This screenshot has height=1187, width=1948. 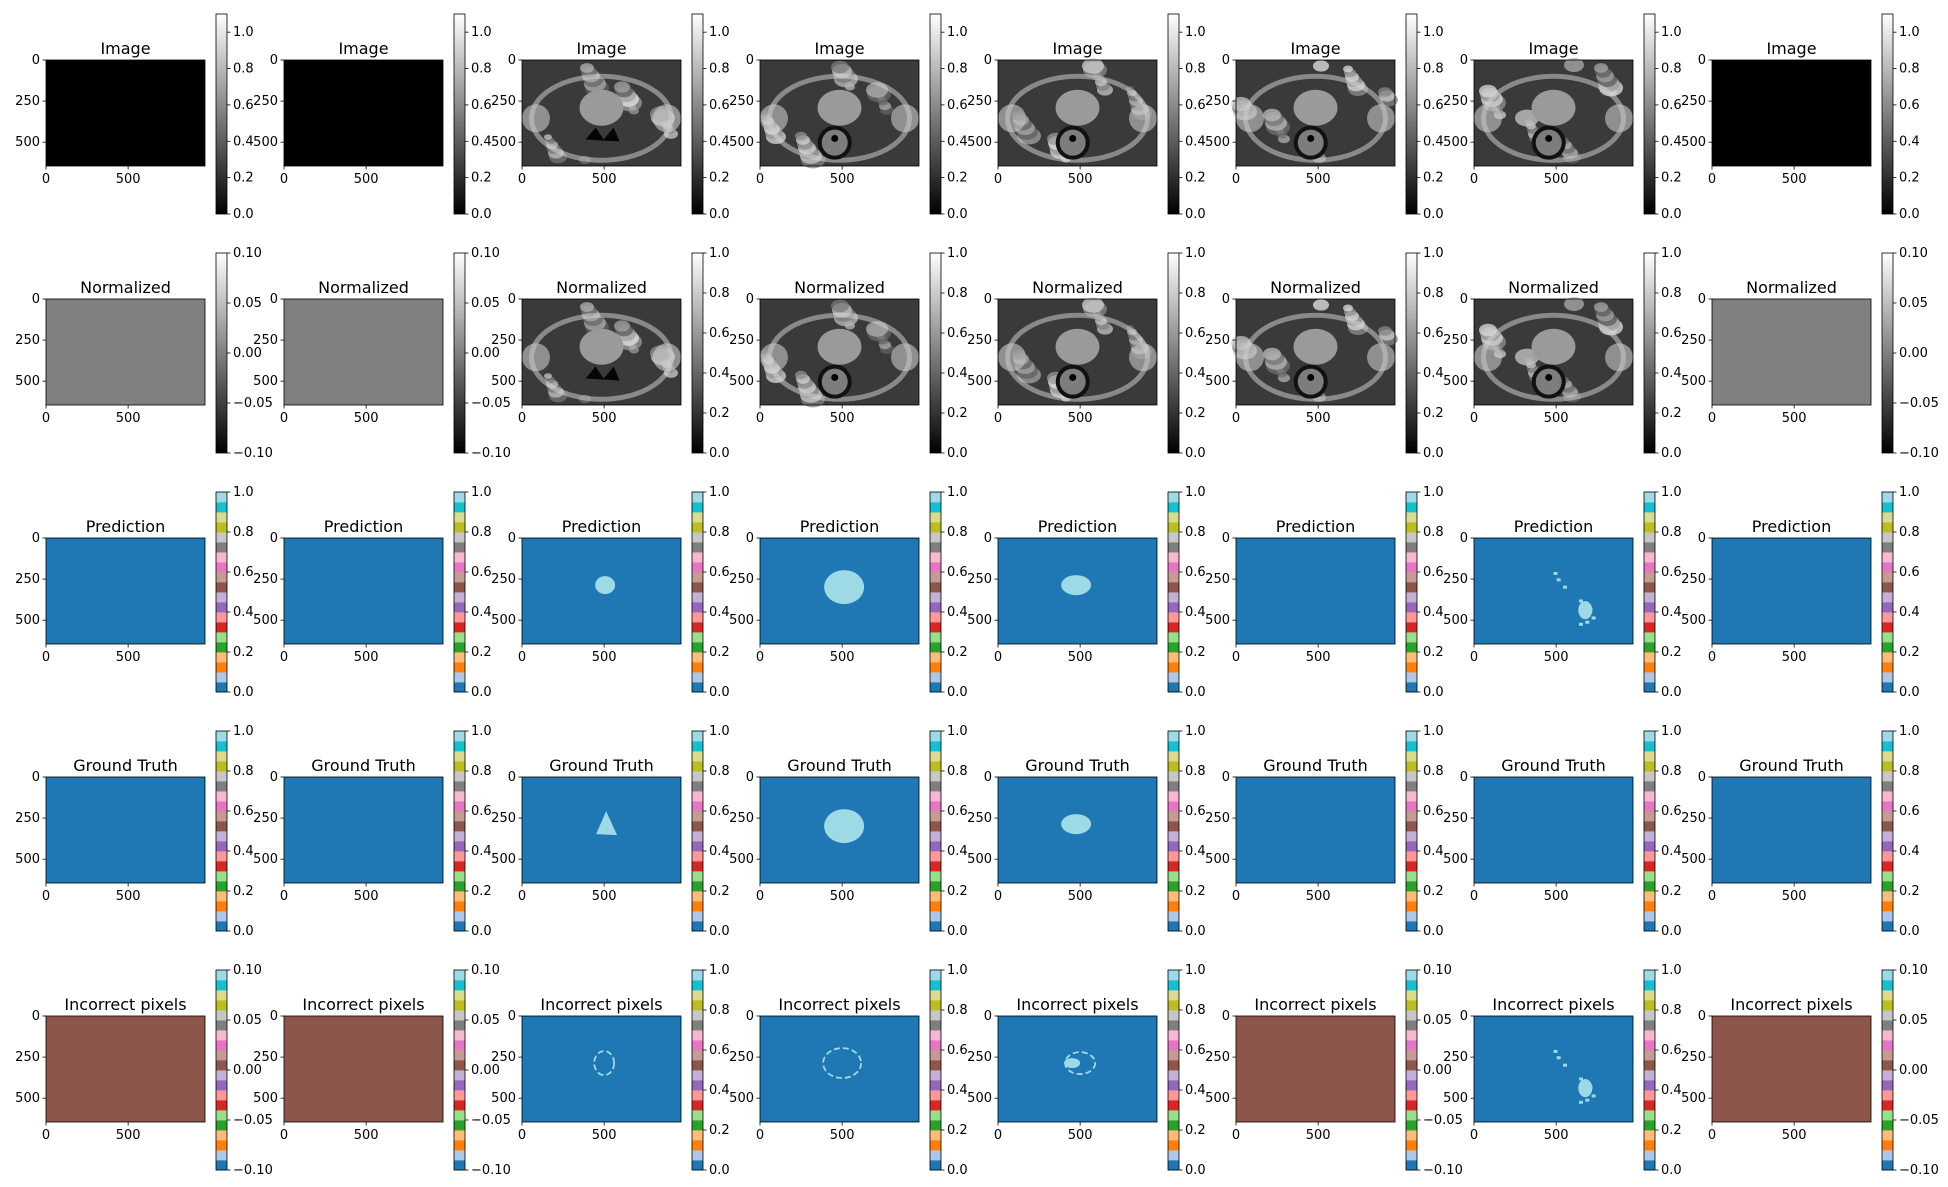 I want to click on colorbar-tick-label: −0.10, so click(x=253, y=1170).